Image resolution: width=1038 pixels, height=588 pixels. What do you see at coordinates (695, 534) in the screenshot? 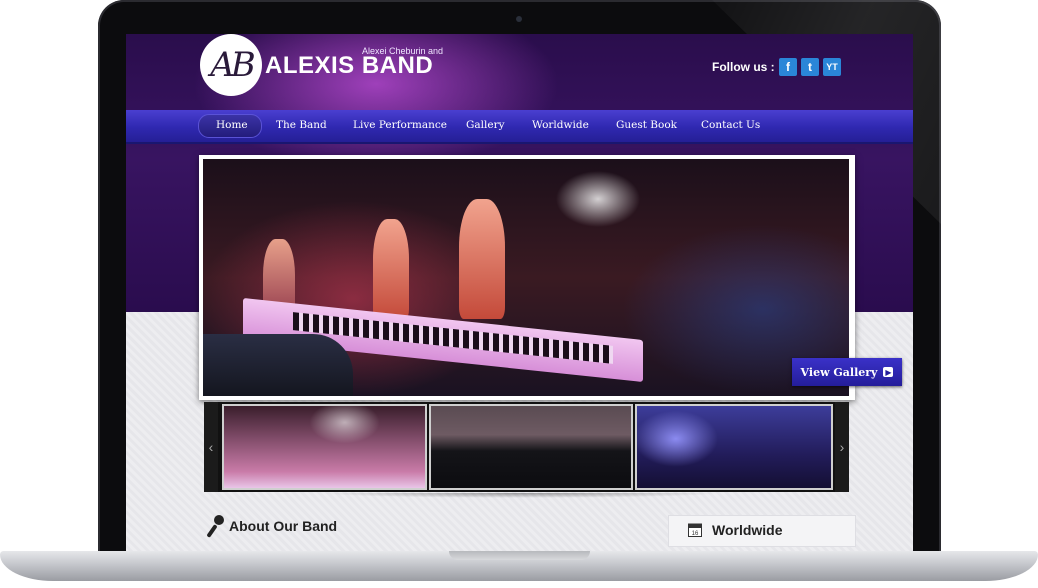
I see `svg-text: 16` at bounding box center [695, 534].